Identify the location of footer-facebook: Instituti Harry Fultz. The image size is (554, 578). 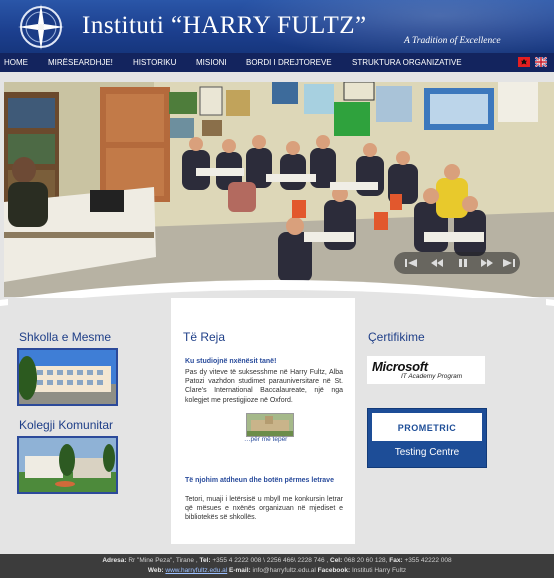
(379, 570).